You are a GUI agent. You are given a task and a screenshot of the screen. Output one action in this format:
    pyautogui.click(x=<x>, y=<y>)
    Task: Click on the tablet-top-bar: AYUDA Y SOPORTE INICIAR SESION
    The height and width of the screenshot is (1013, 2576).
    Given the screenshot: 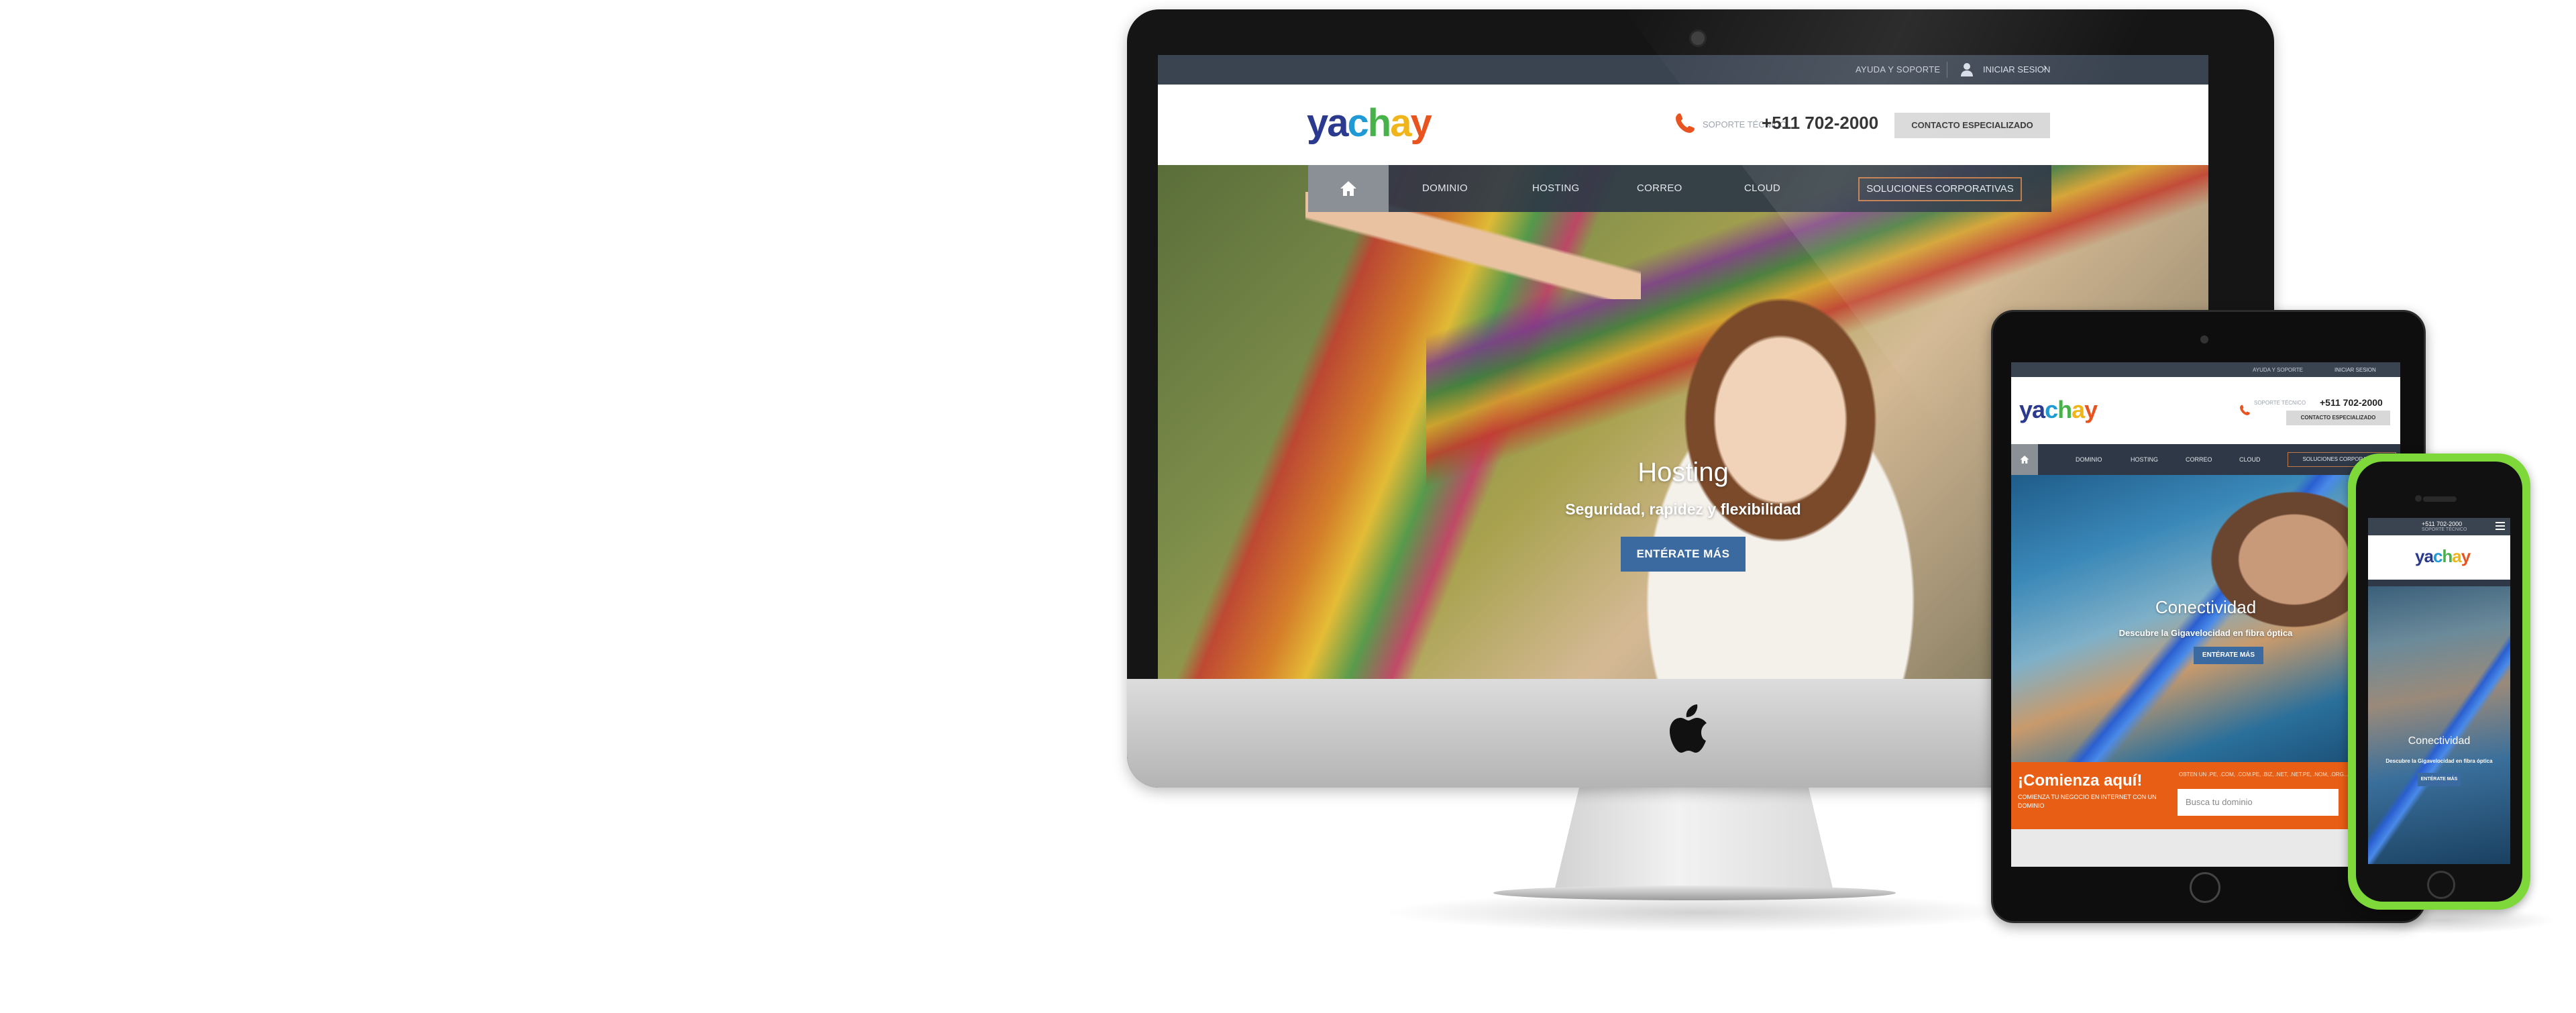 What is the action you would take?
    pyautogui.click(x=2205, y=370)
    